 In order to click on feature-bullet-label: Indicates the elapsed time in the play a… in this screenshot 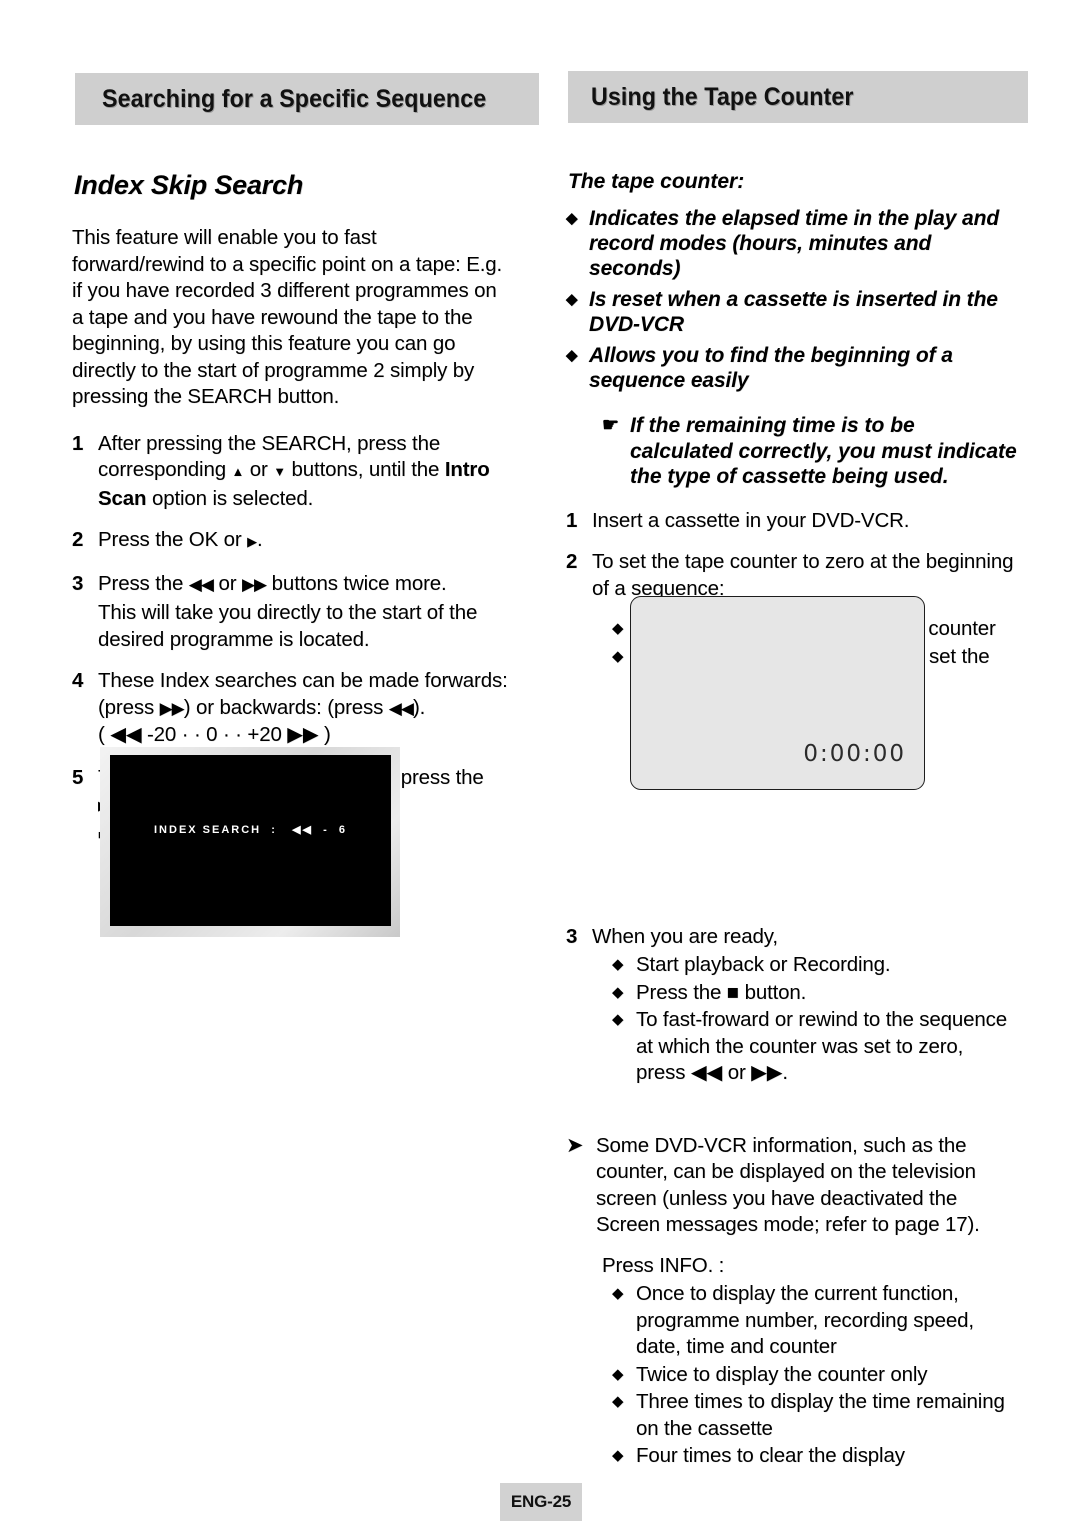, I will do `click(794, 243)`.